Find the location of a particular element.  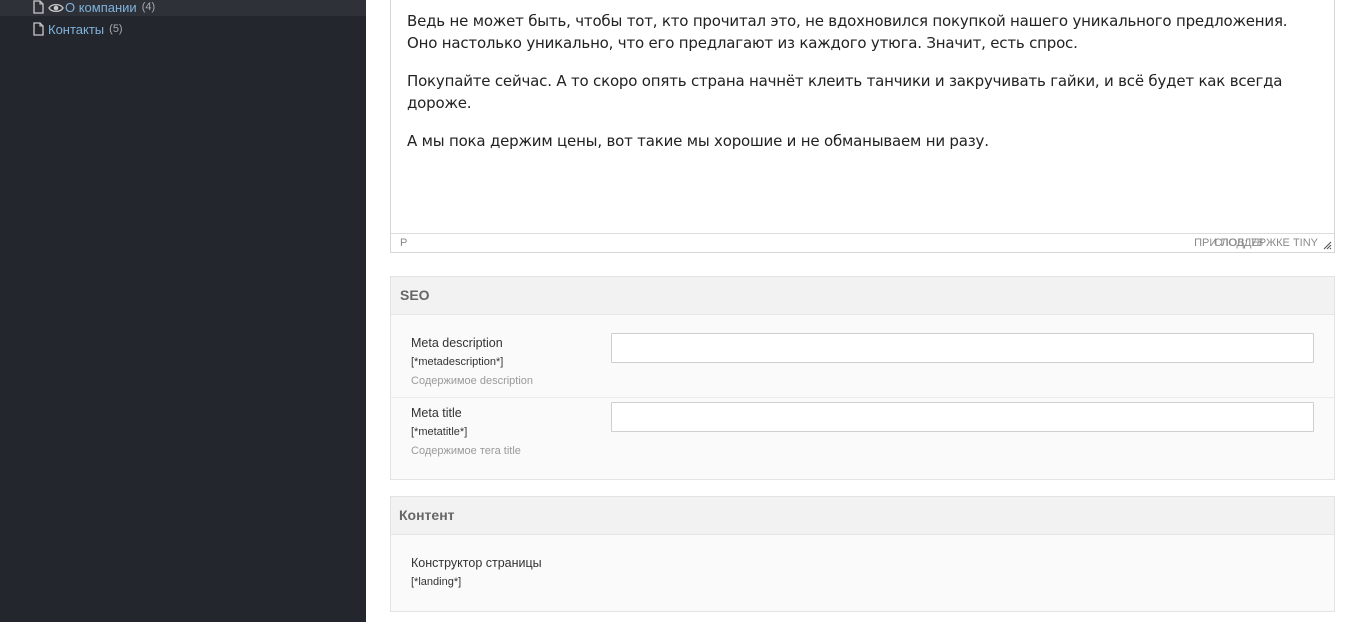

content-panel: Контент Конструктор страницы [*landing*] is located at coordinates (862, 554).